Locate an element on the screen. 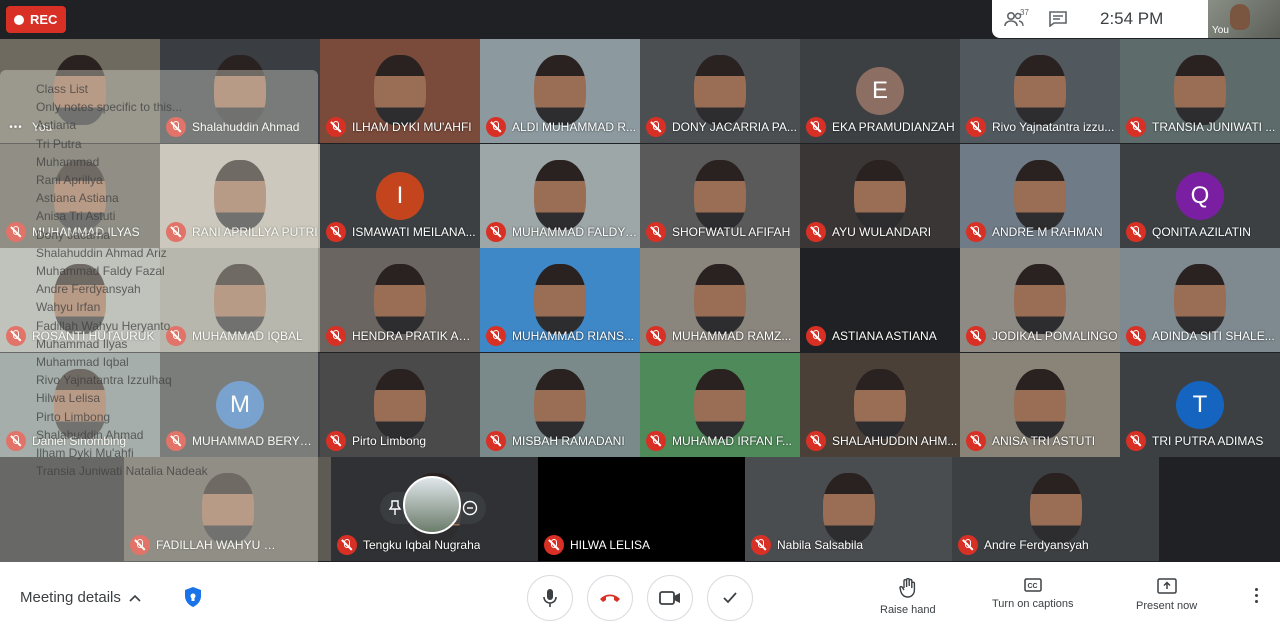  participant-tile: Nabila Salsabila is located at coordinates (848, 509).